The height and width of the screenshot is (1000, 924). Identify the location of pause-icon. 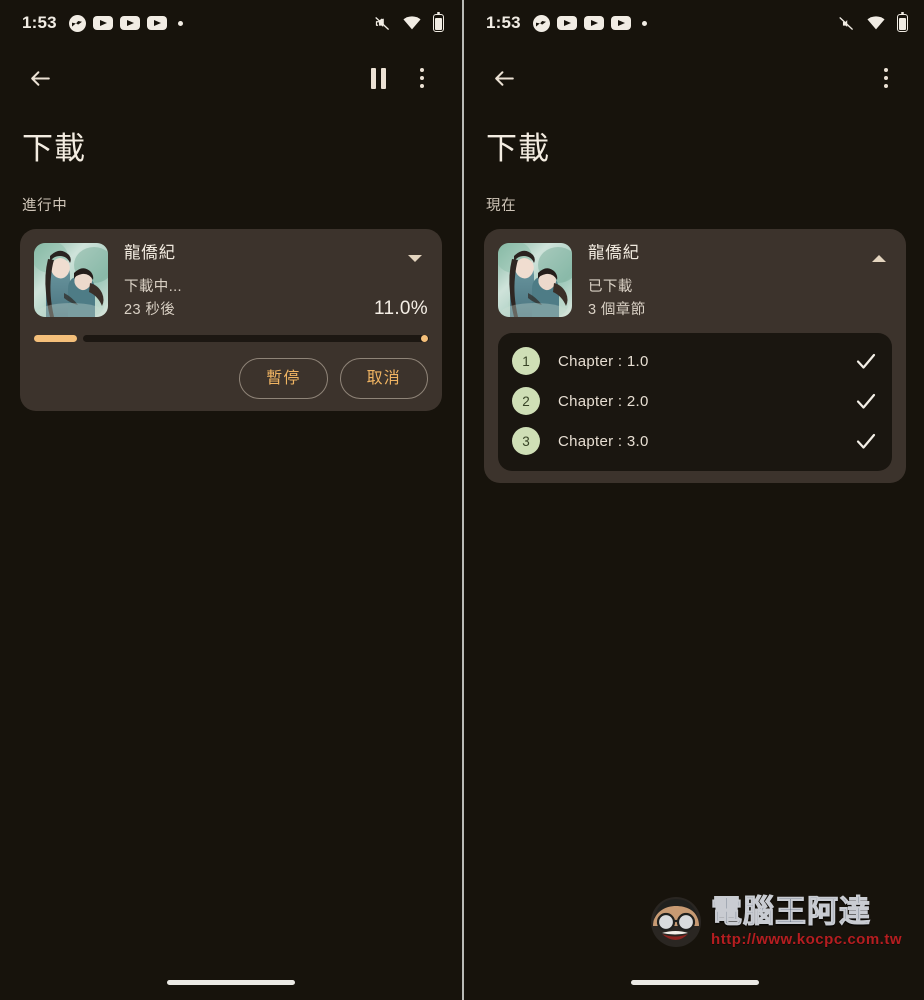
(378, 78).